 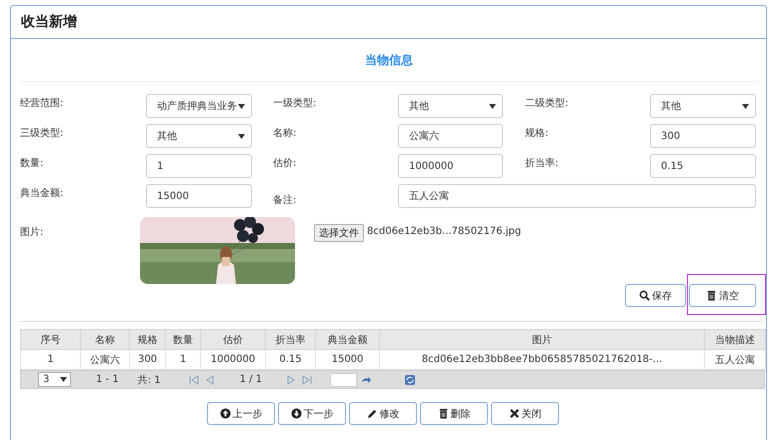 What do you see at coordinates (42, 193) in the screenshot?
I see `field-label: 典当金额:` at bounding box center [42, 193].